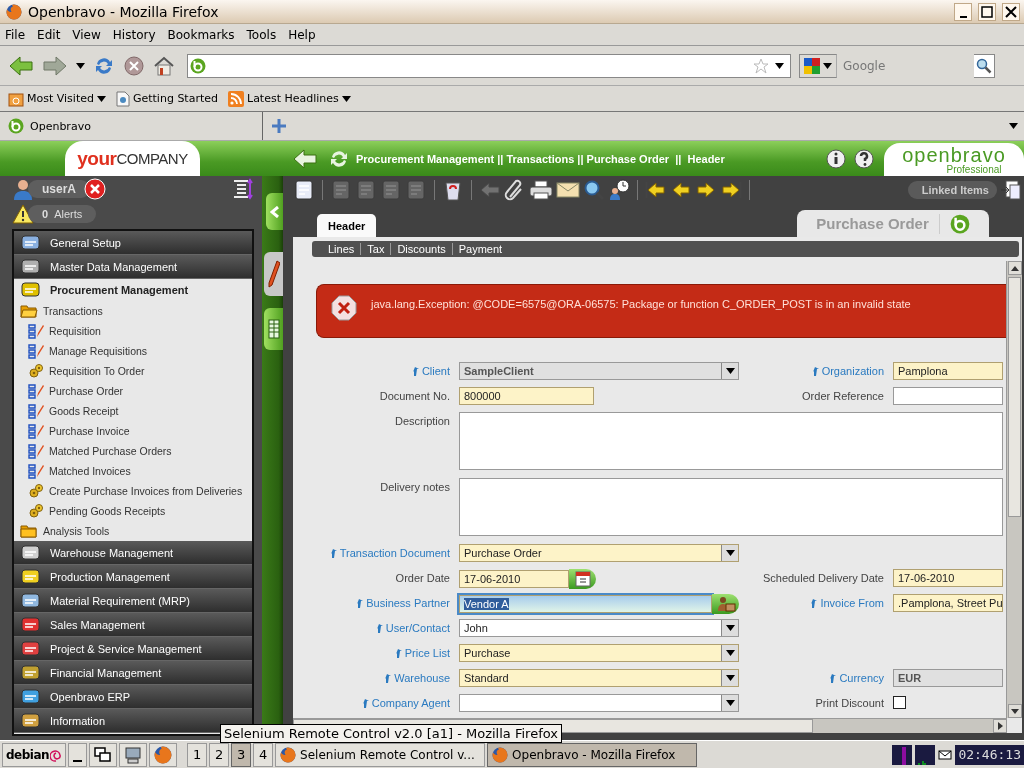  Describe the element at coordinates (974, 169) in the screenshot. I see `brand-edition: Professional` at that location.